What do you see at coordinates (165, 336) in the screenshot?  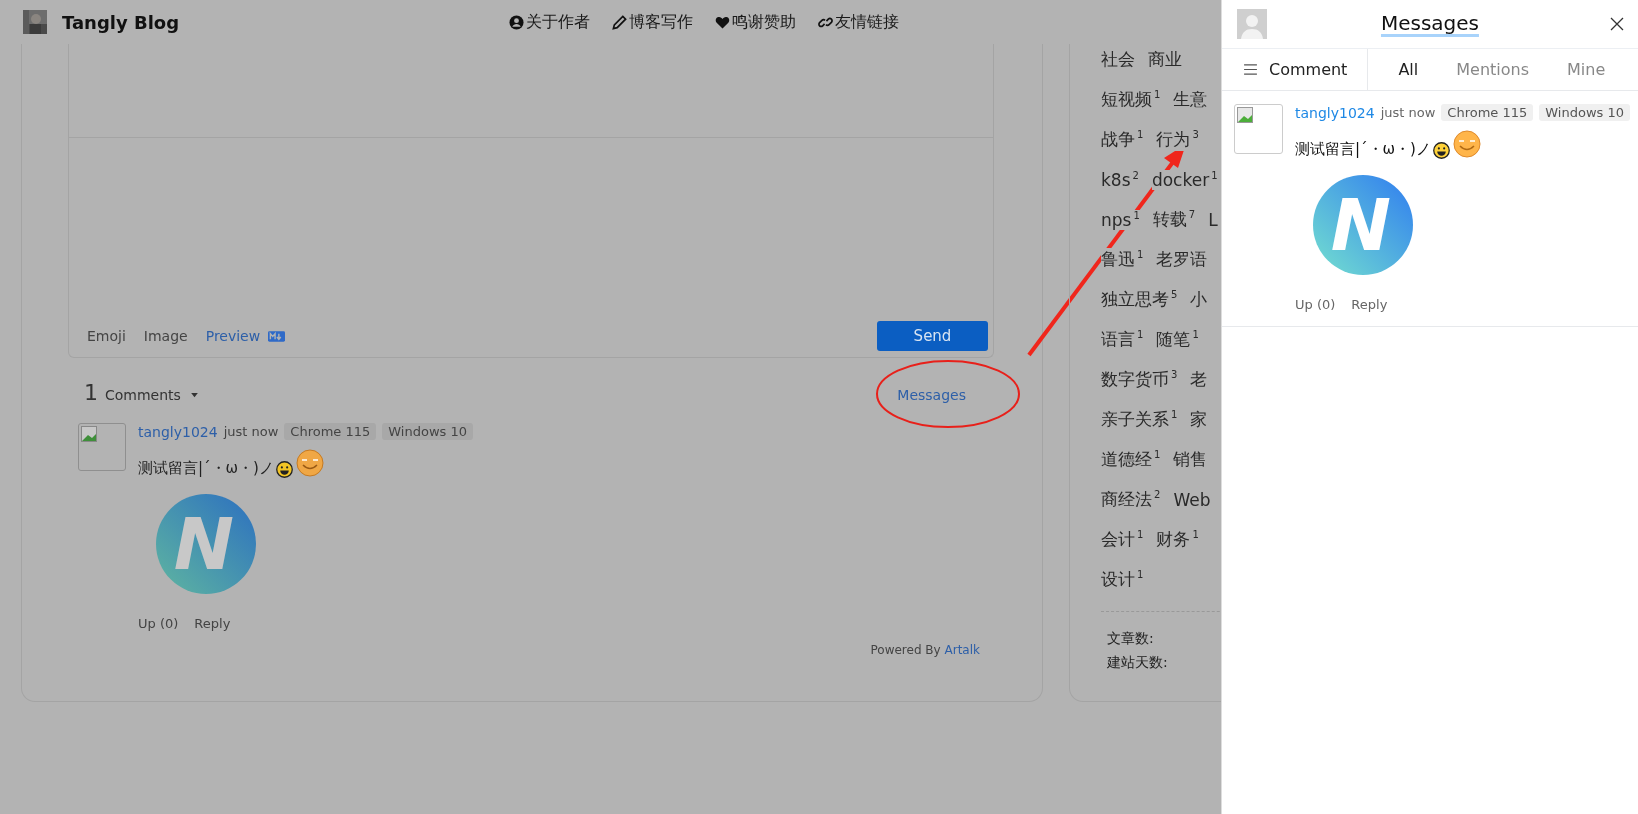 I see `editor-tool: Image` at bounding box center [165, 336].